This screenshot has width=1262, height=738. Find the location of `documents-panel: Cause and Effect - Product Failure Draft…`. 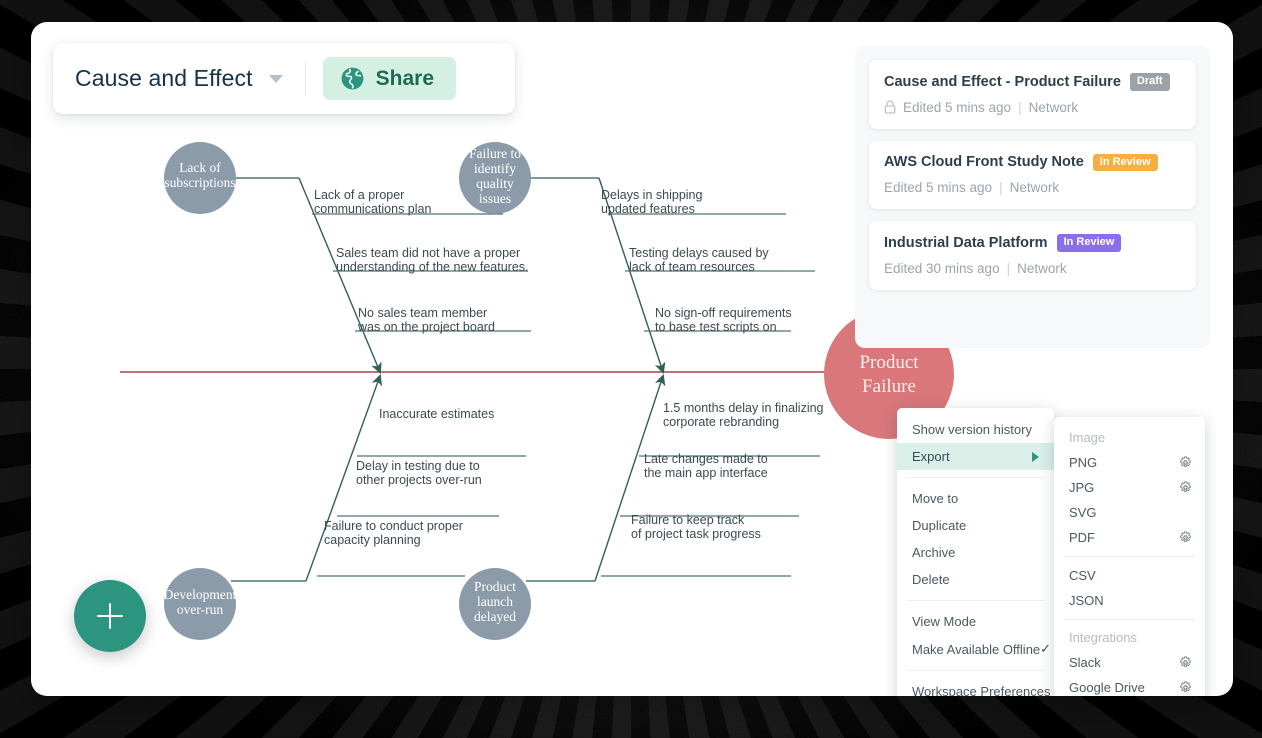

documents-panel: Cause and Effect - Product Failure Draft… is located at coordinates (1032, 197).